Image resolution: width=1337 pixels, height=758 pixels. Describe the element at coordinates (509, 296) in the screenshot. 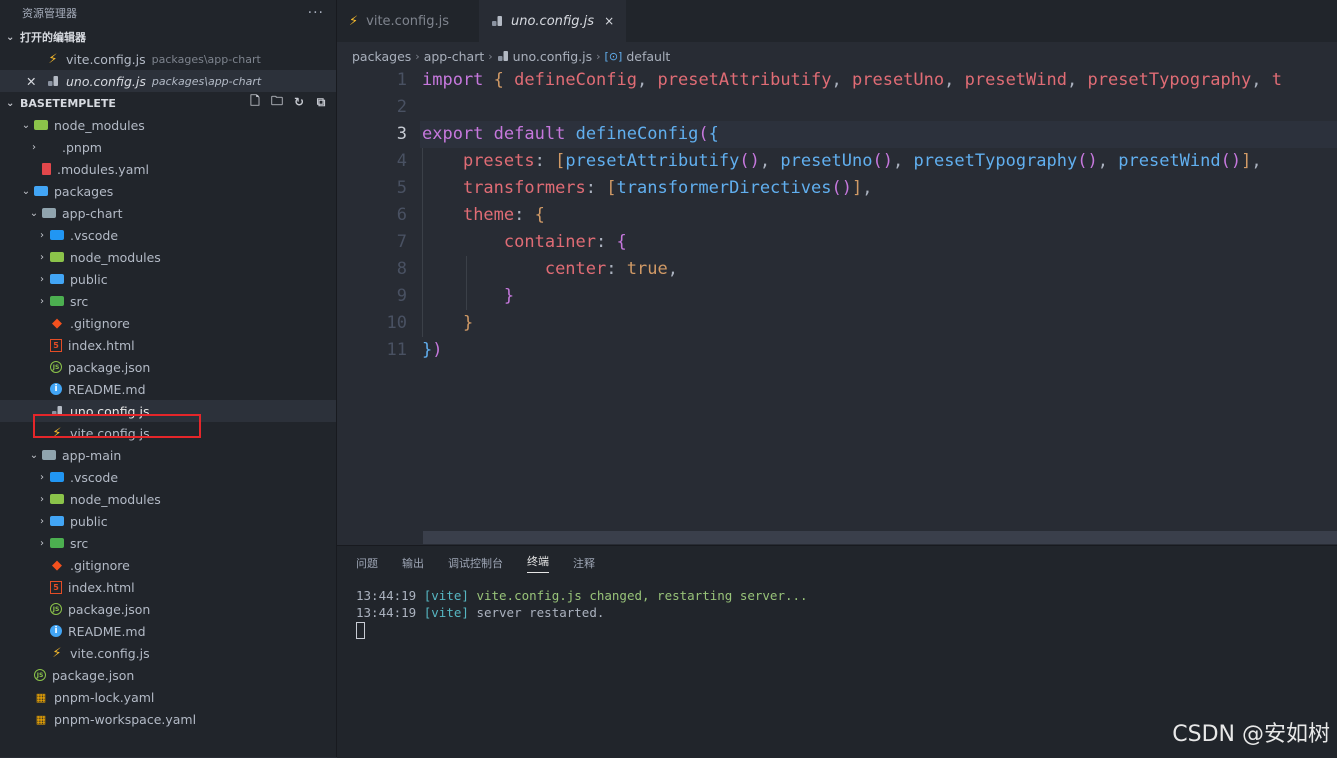

I see `code-line: }` at that location.